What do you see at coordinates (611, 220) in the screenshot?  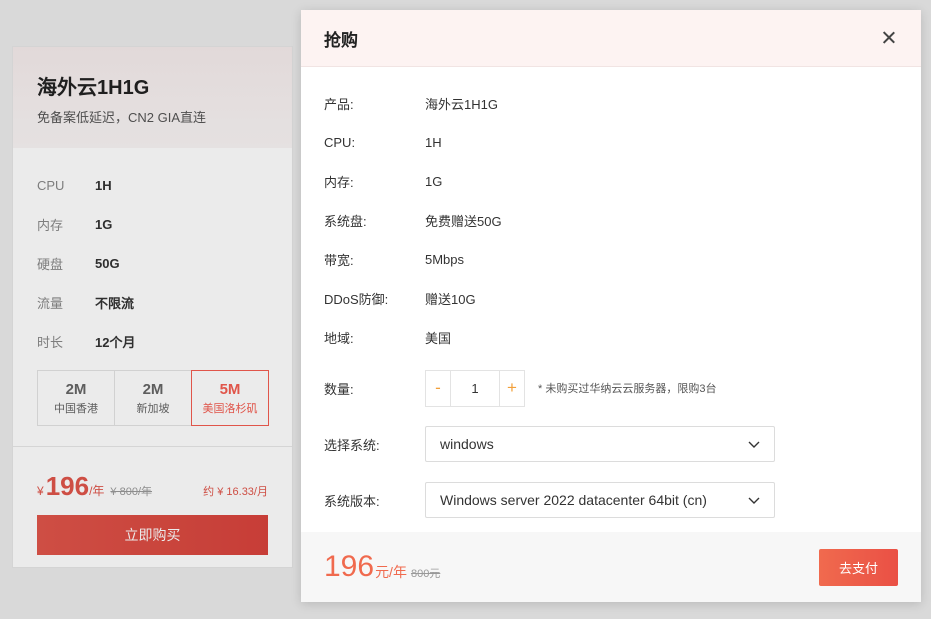 I see `info-row-disk: 系统盘: 免费赠送50G` at bounding box center [611, 220].